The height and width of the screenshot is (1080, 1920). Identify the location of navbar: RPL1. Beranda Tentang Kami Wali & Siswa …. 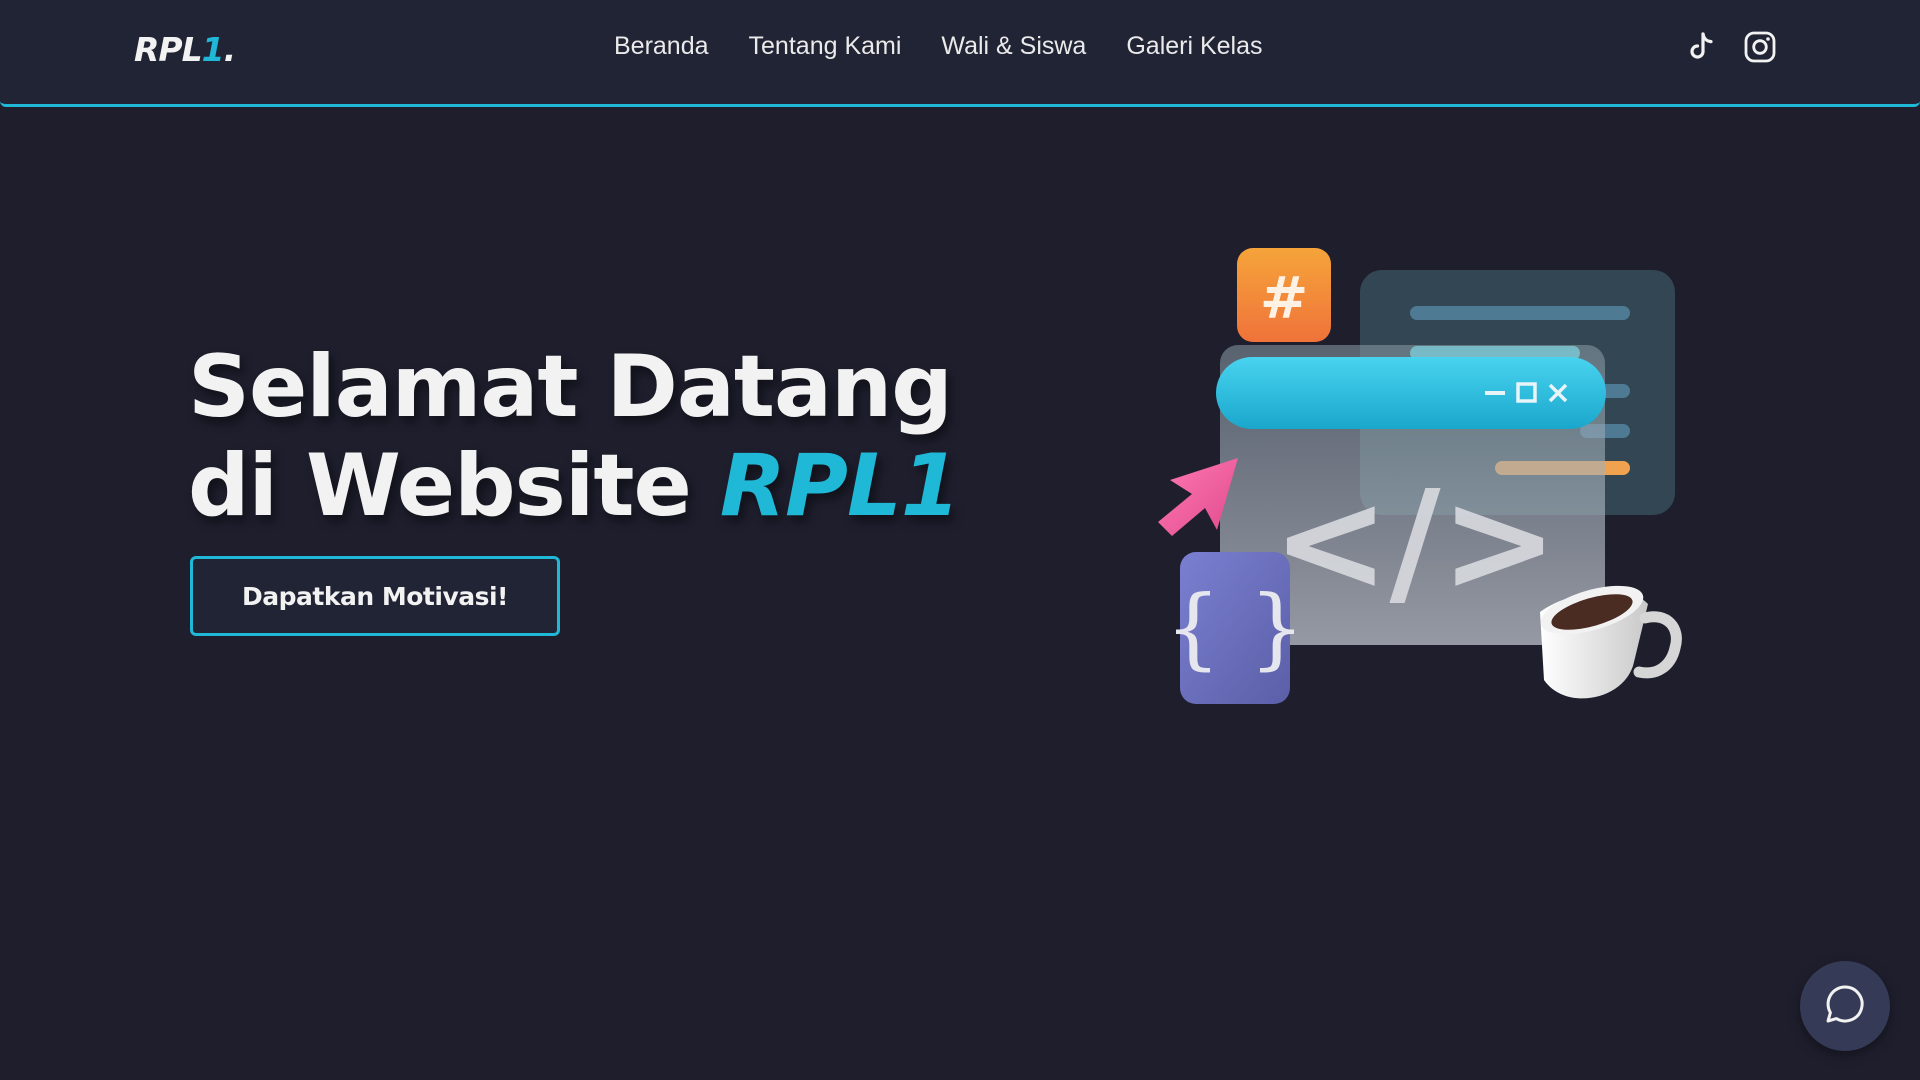
(960, 53).